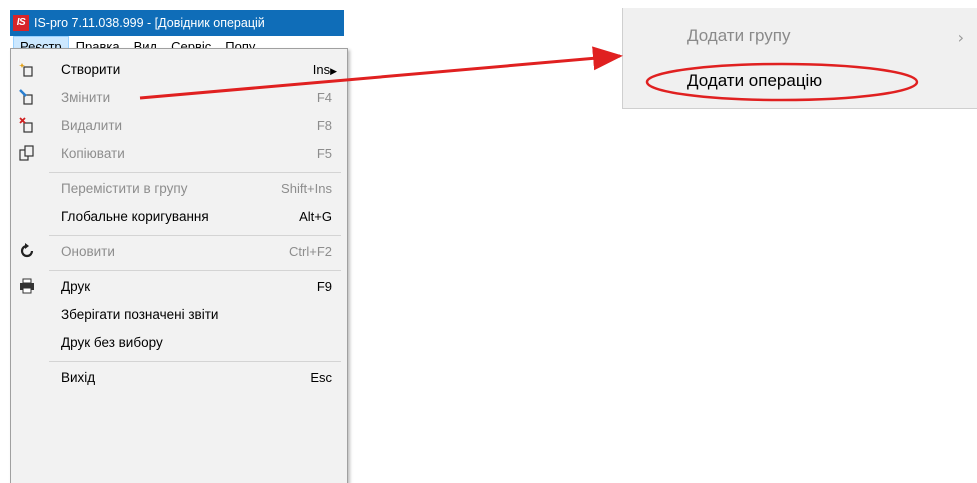 The width and height of the screenshot is (977, 483). I want to click on annotation-arrow, so click(381, 73).